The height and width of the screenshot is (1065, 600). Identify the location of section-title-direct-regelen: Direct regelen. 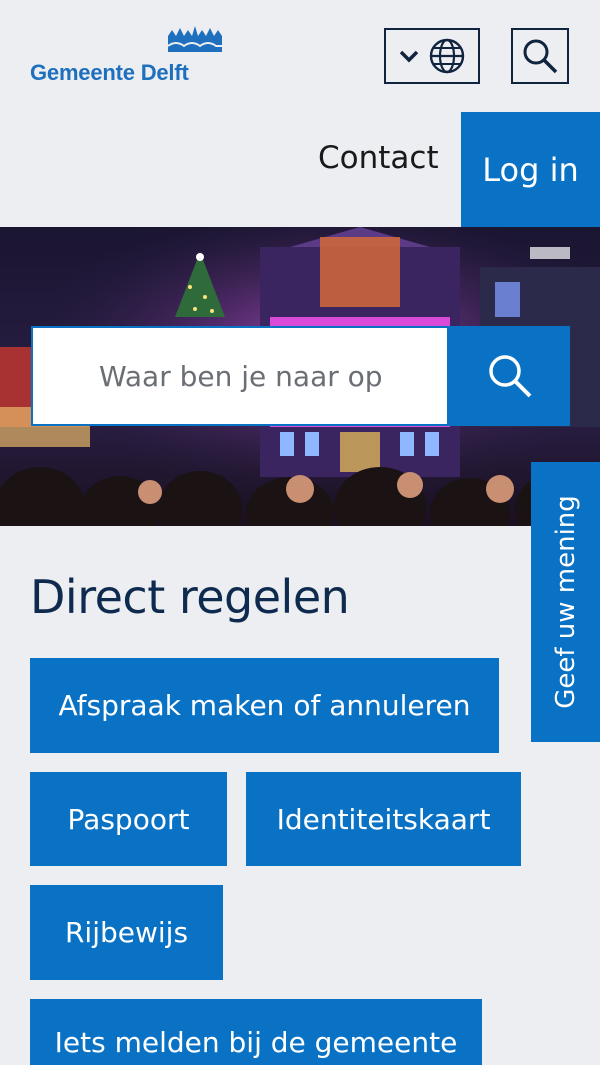
(190, 597).